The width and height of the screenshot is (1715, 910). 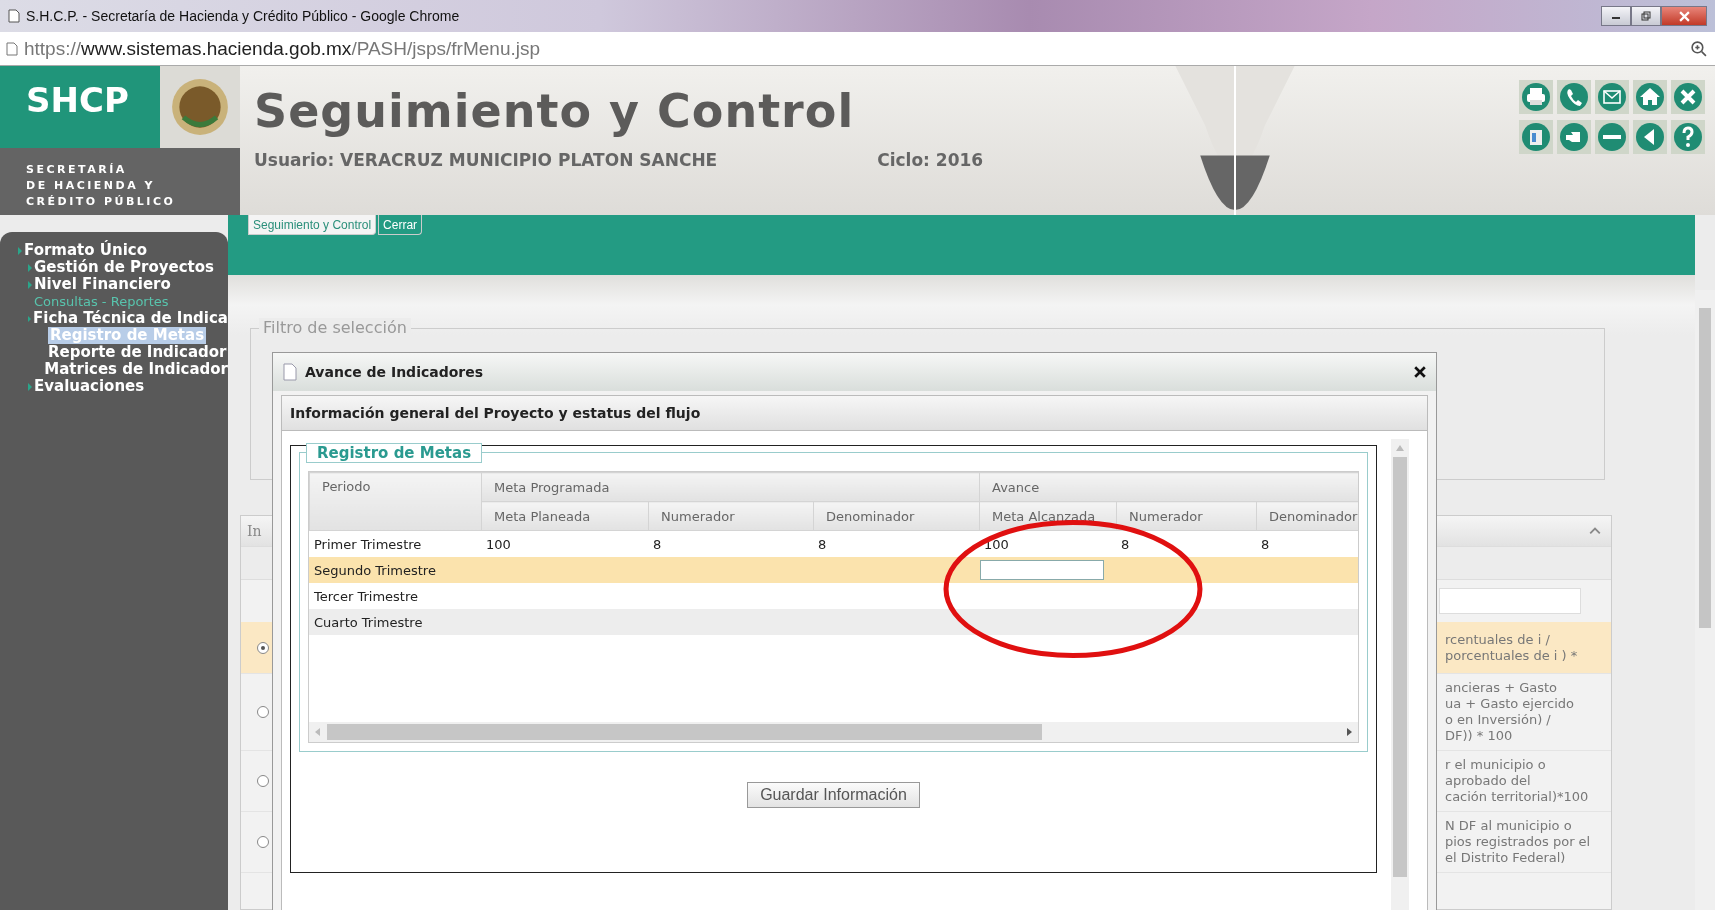 What do you see at coordinates (395, 501) in the screenshot?
I see `column-header: Periodo` at bounding box center [395, 501].